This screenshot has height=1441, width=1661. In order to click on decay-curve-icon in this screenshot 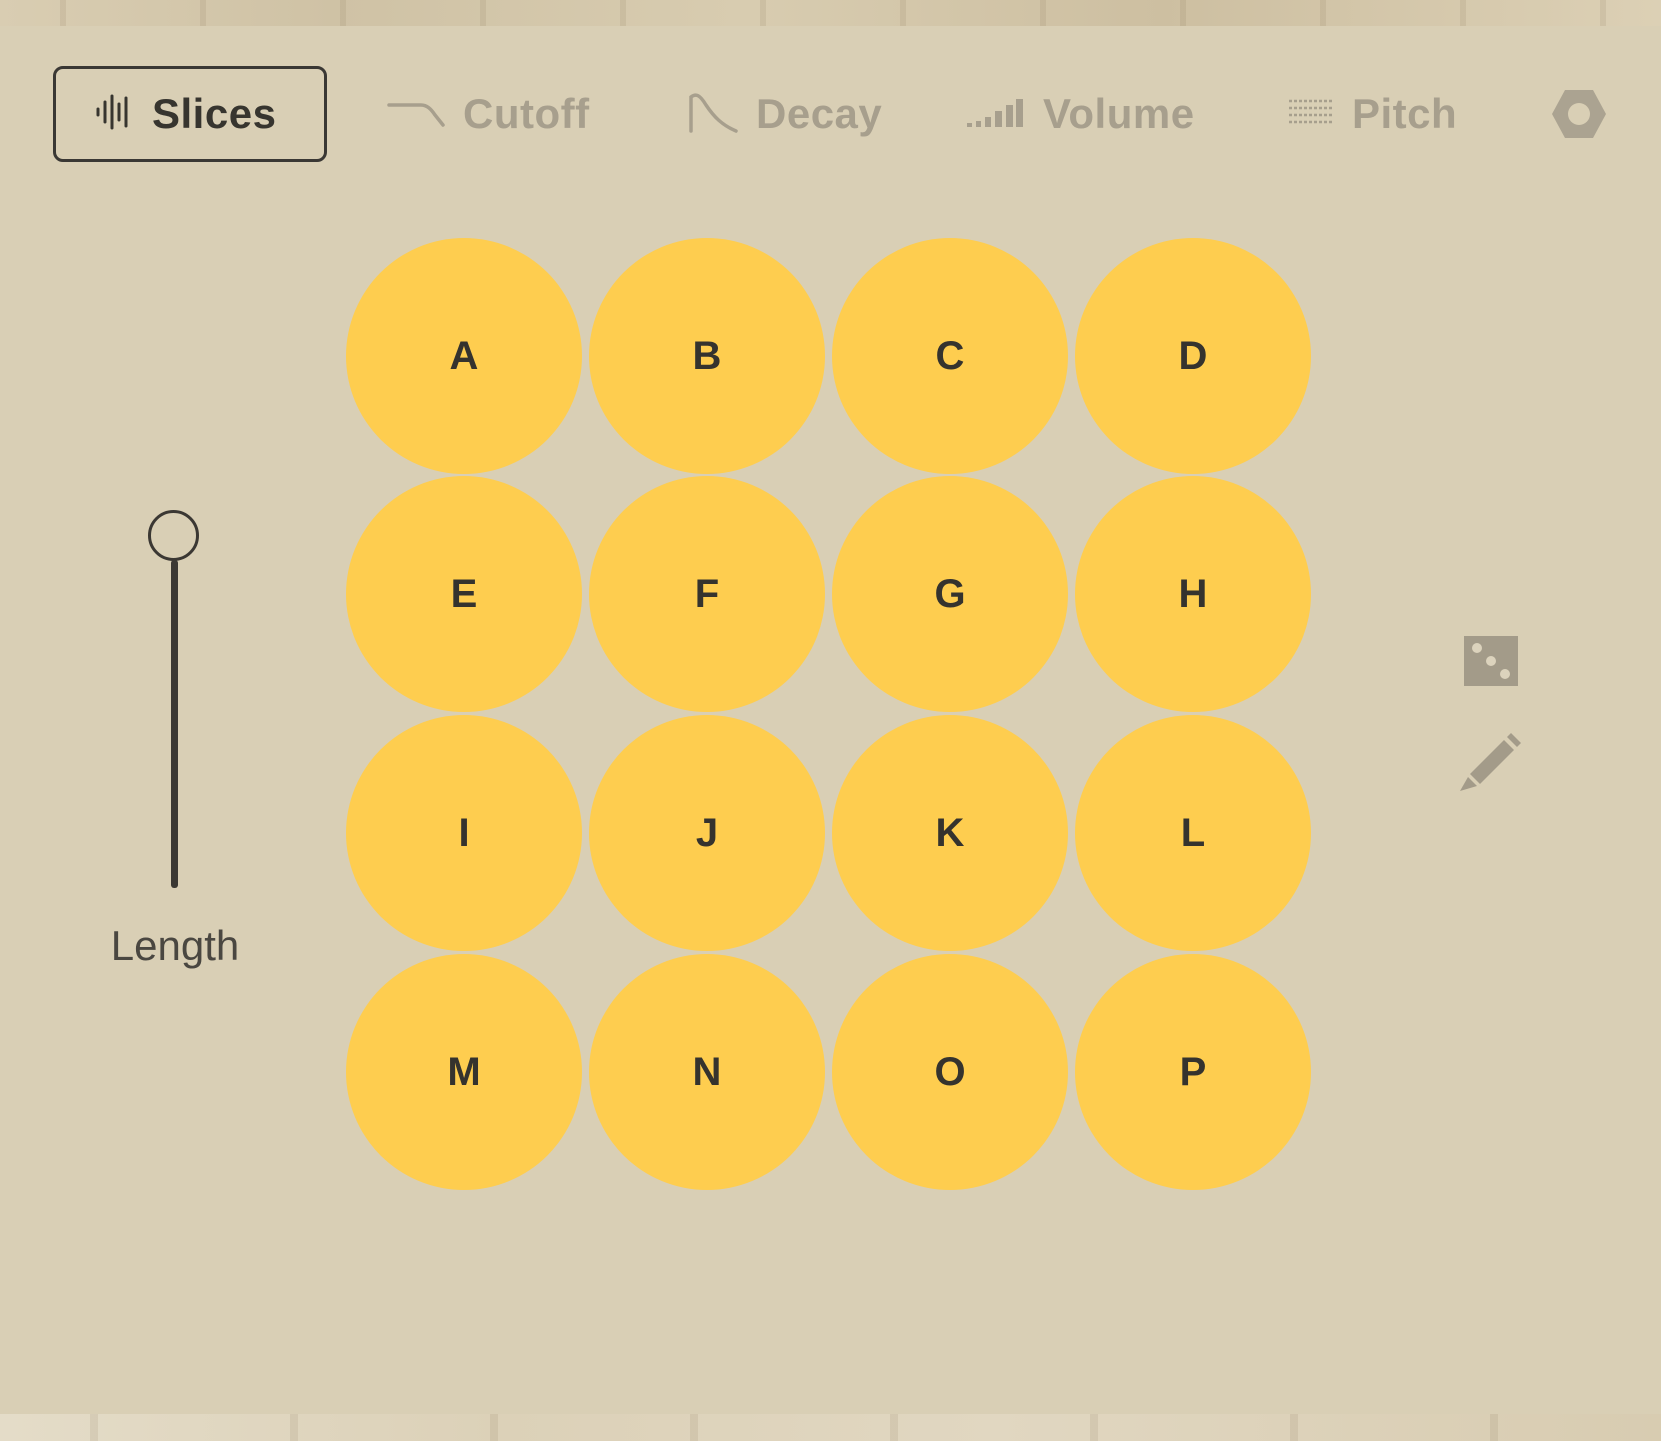, I will do `click(713, 114)`.